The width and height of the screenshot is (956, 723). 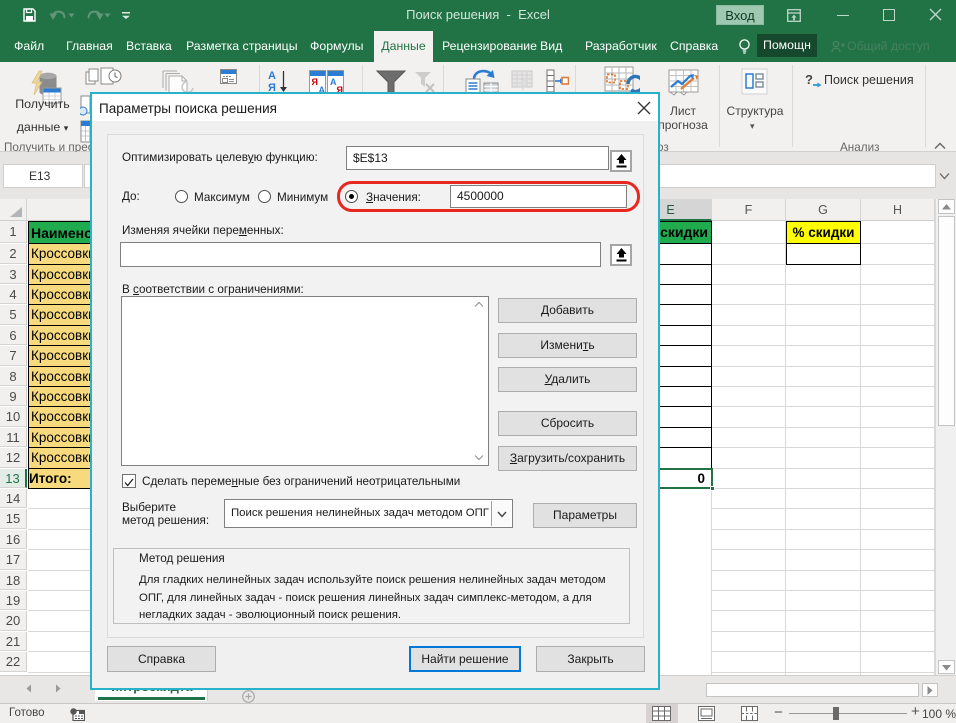 What do you see at coordinates (315, 82) in the screenshot?
I see `svg-text: Я` at bounding box center [315, 82].